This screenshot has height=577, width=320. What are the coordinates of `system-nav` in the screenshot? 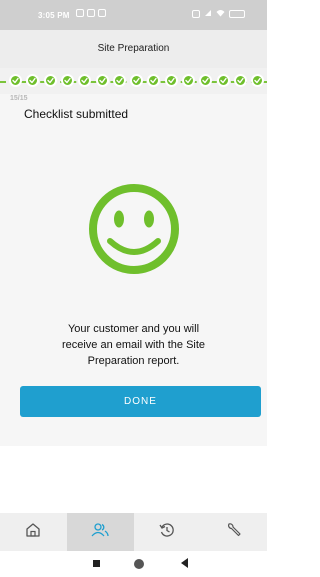 It's located at (133, 564).